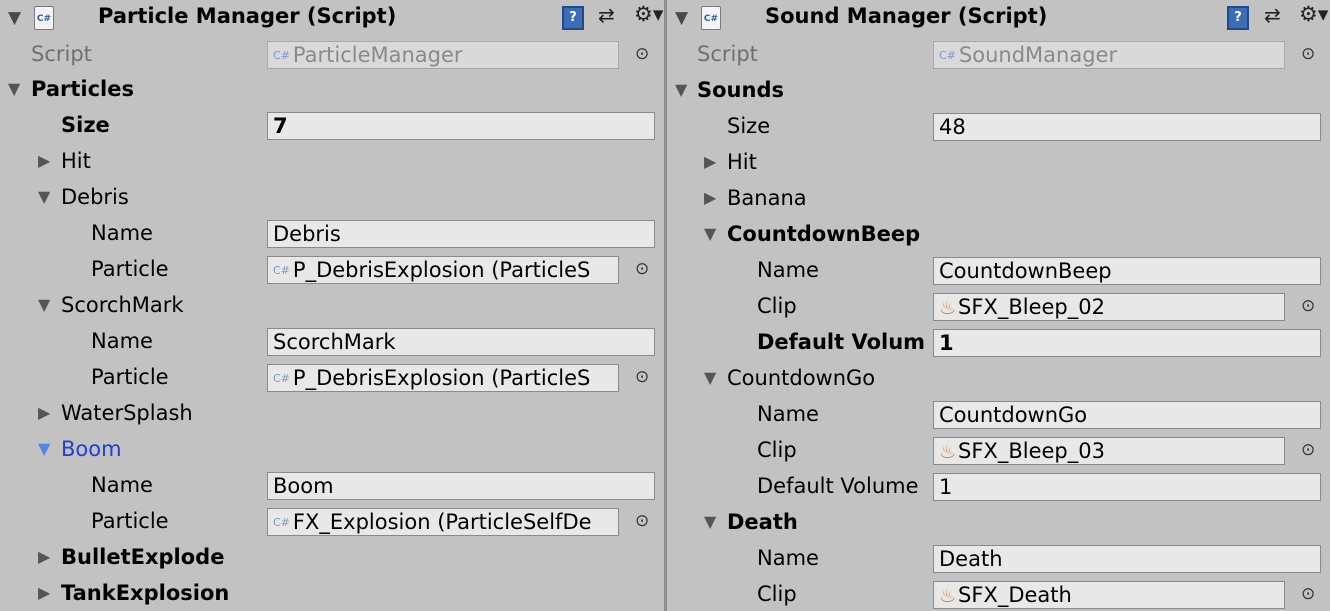 This screenshot has width=1330, height=611. Describe the element at coordinates (1109, 307) in the screenshot. I see `clip-field: ♨SFX_Bleep_02` at that location.